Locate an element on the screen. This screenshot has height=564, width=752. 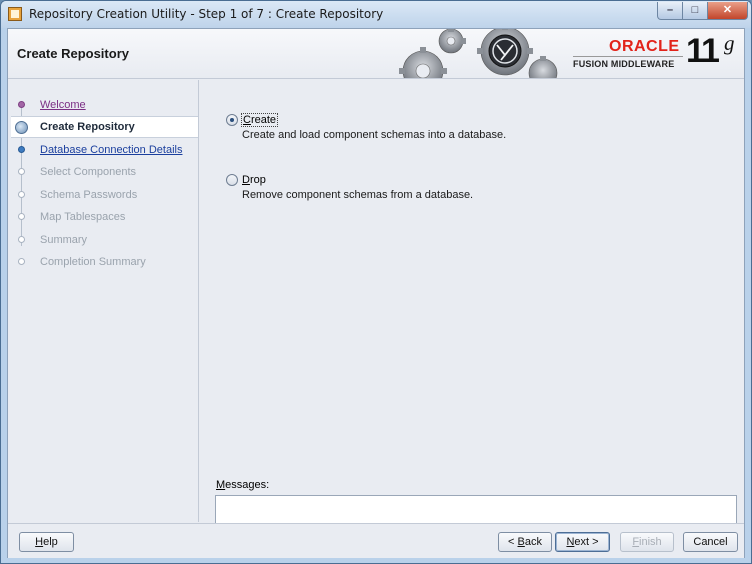
step-next-icon is located at coordinates (21, 149).